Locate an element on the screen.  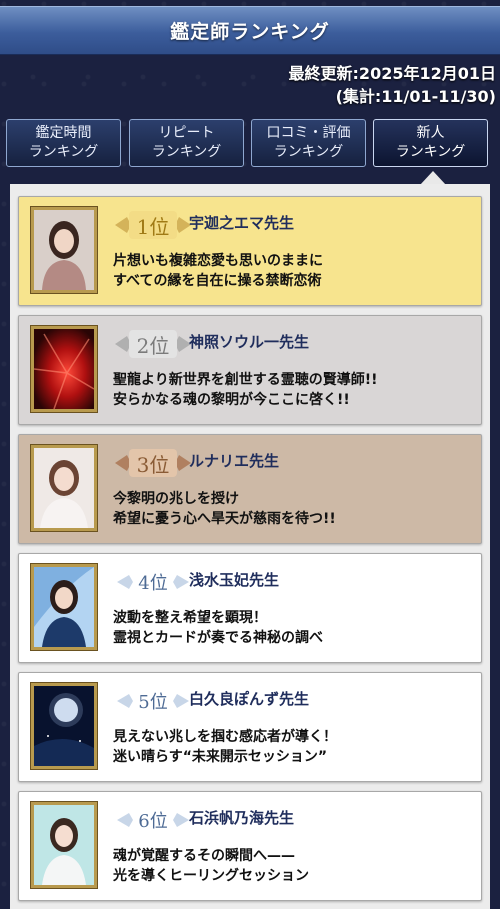
rank-label: 3位 is located at coordinates (153, 464).